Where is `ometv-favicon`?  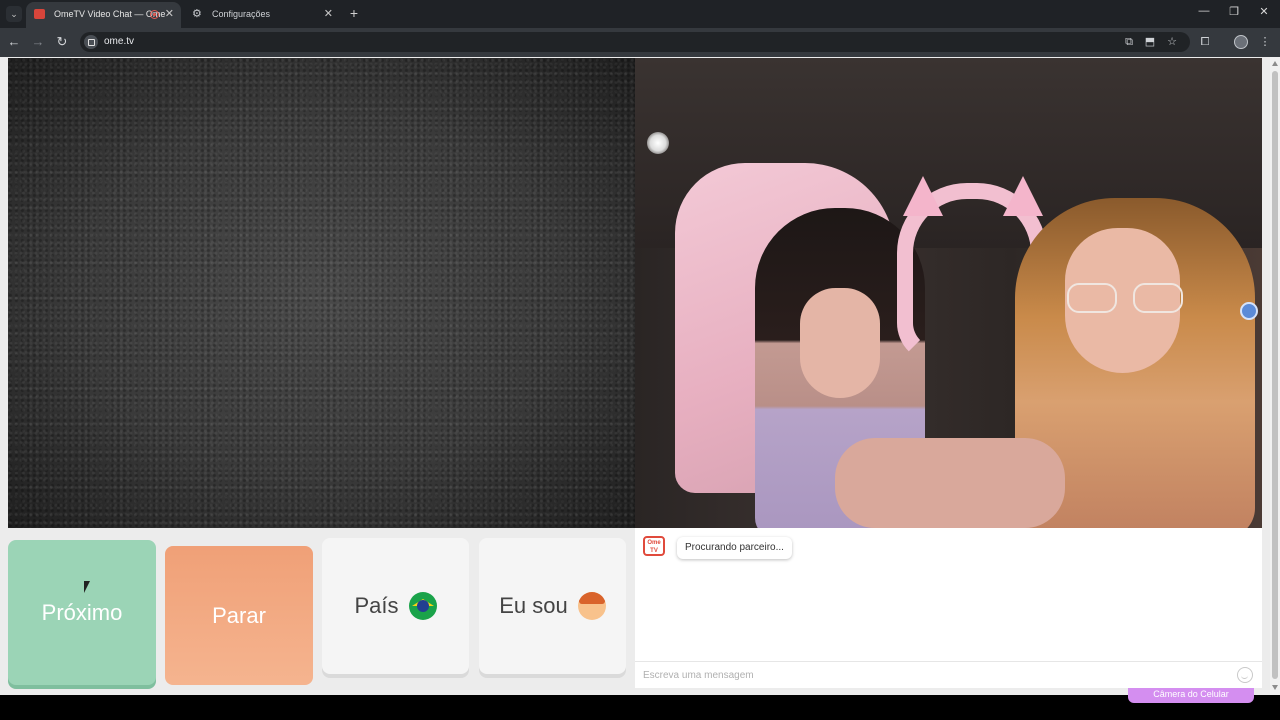
ometv-favicon is located at coordinates (39, 14).